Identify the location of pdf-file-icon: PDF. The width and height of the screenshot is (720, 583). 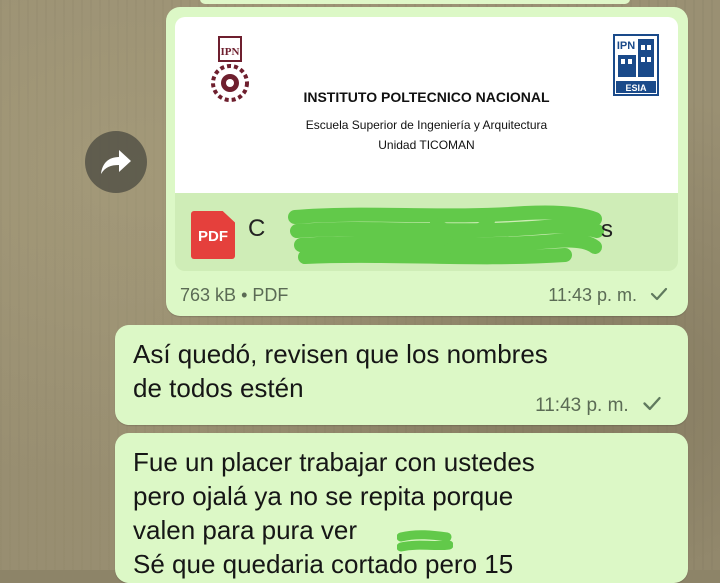
(213, 235).